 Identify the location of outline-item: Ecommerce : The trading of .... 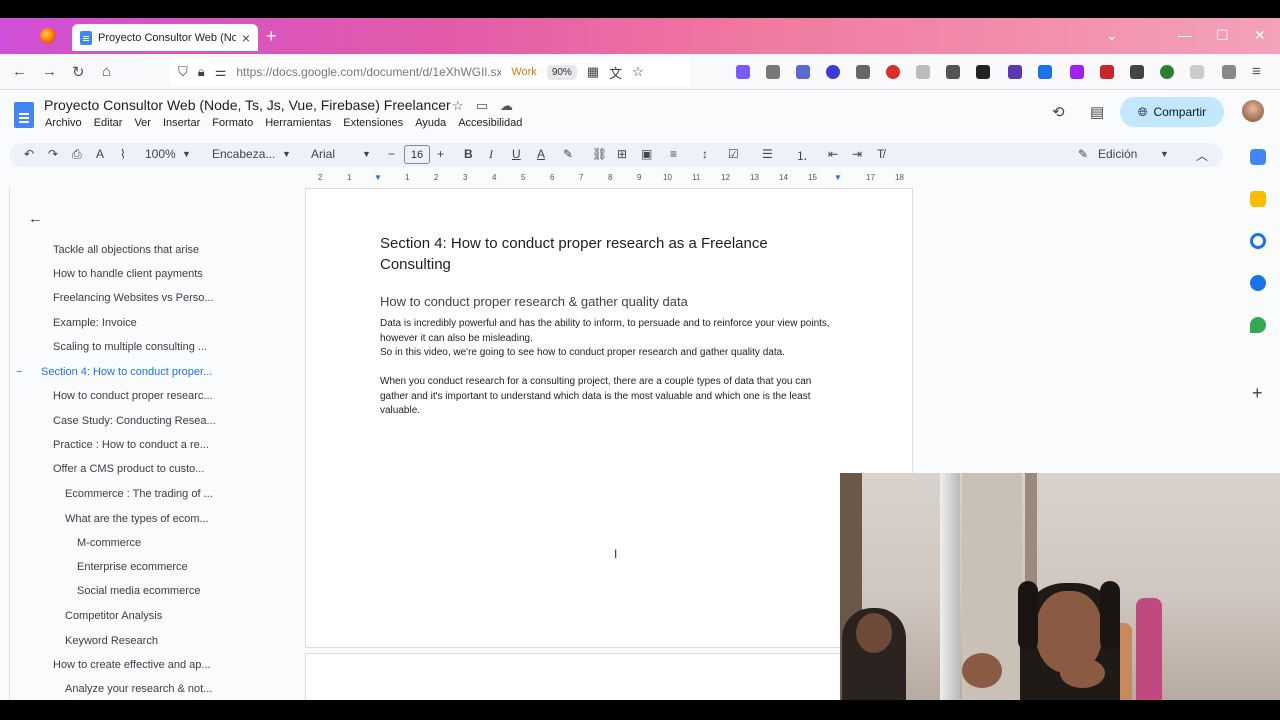
(139, 494).